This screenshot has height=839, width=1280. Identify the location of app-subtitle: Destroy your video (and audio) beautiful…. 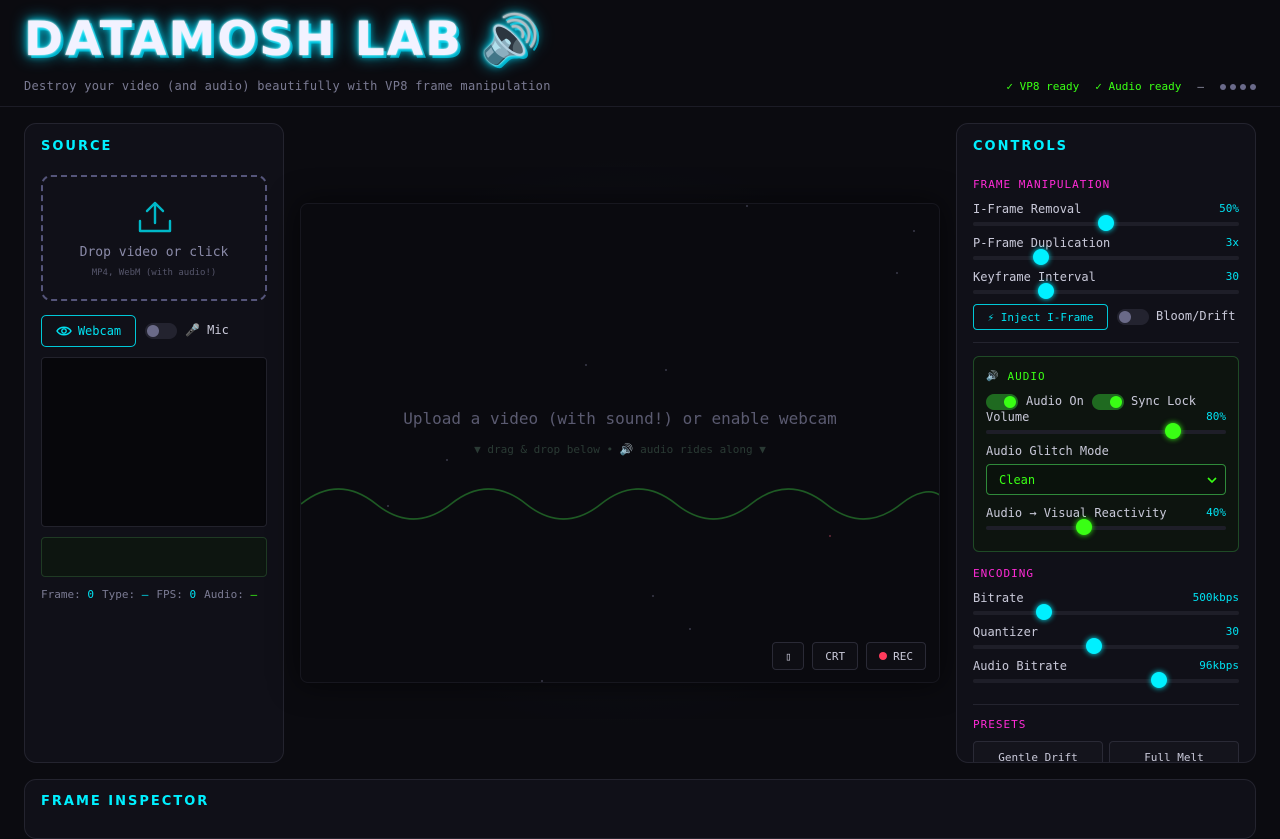
(287, 86).